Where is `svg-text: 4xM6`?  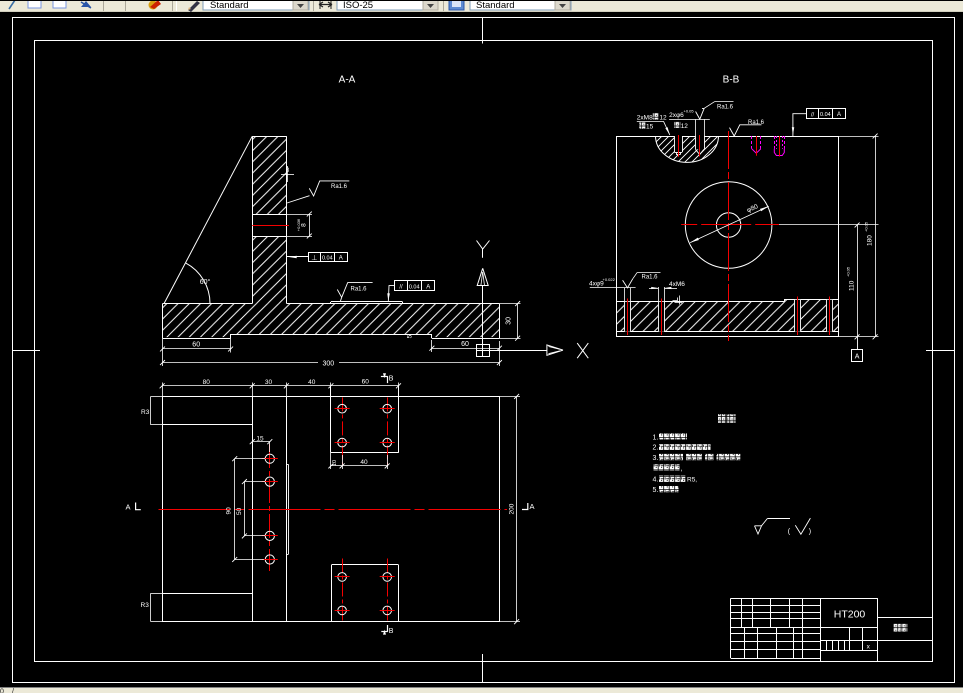
svg-text: 4xM6 is located at coordinates (677, 284).